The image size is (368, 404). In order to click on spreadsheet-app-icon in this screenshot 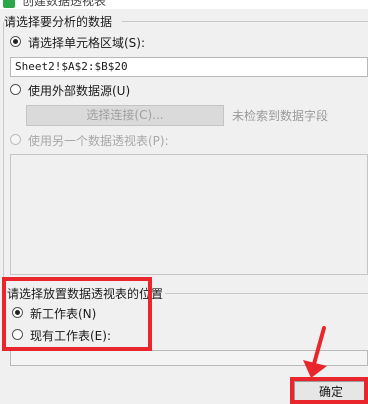, I will do `click(9, 4)`.